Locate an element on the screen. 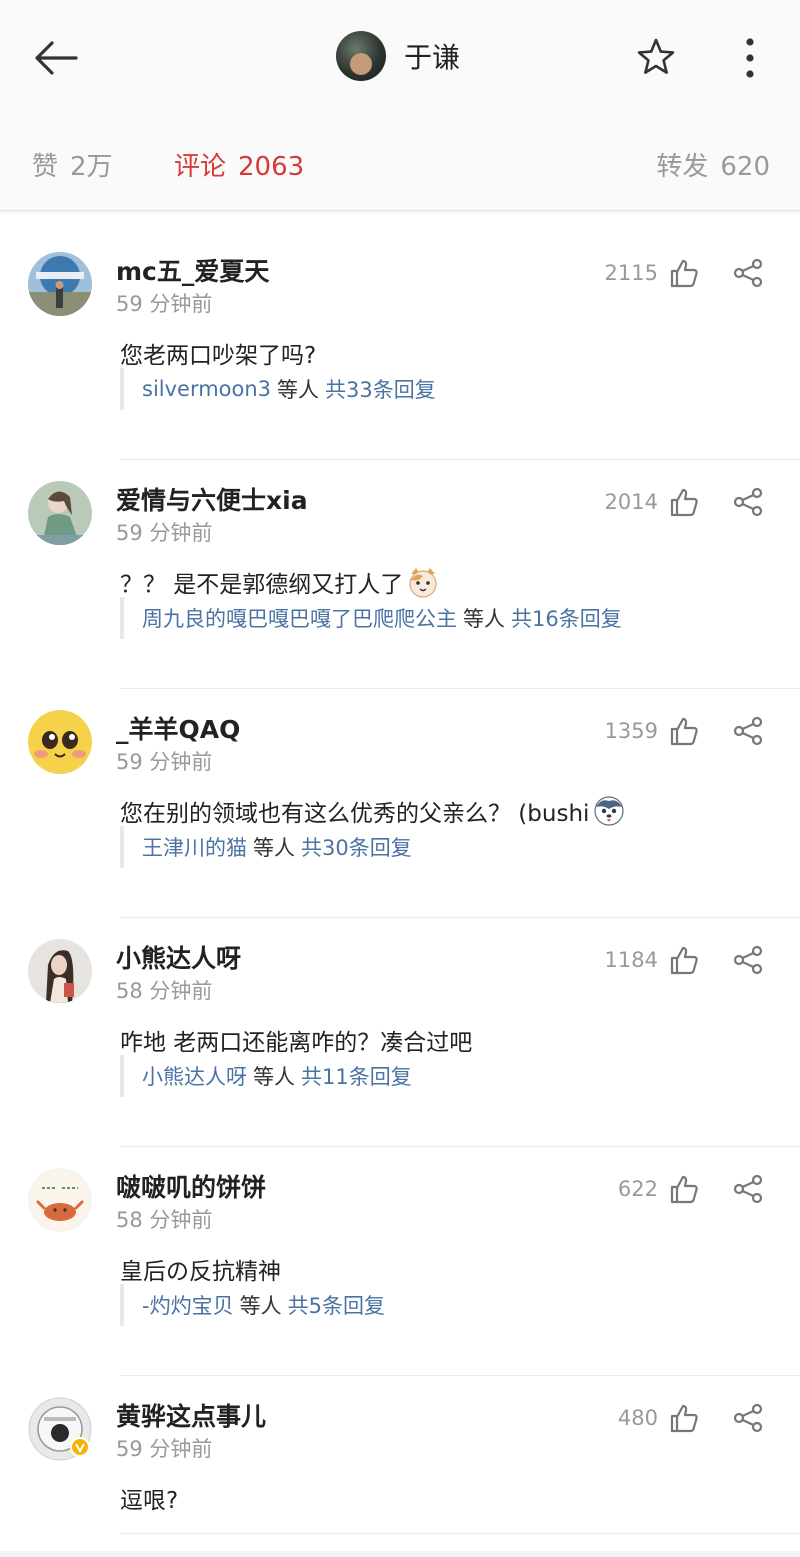  arrow-left-icon is located at coordinates (56, 58).